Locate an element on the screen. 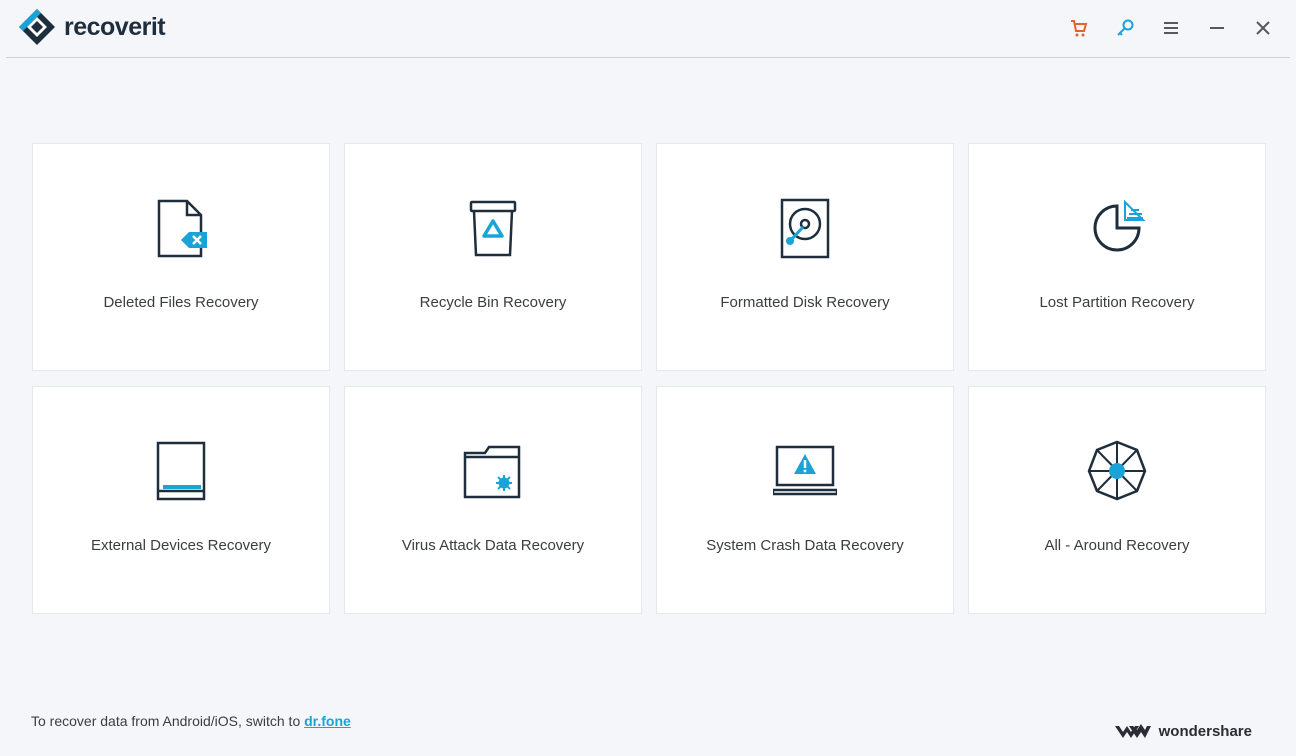 The image size is (1296, 756). key-button is located at coordinates (1125, 28).